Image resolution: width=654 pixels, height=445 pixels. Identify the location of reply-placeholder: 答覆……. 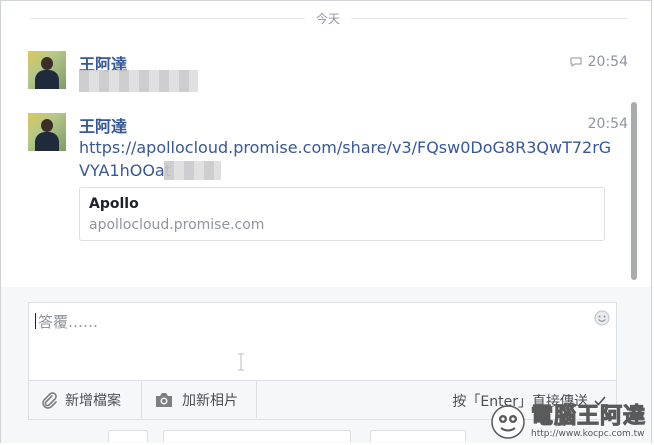
(68, 322).